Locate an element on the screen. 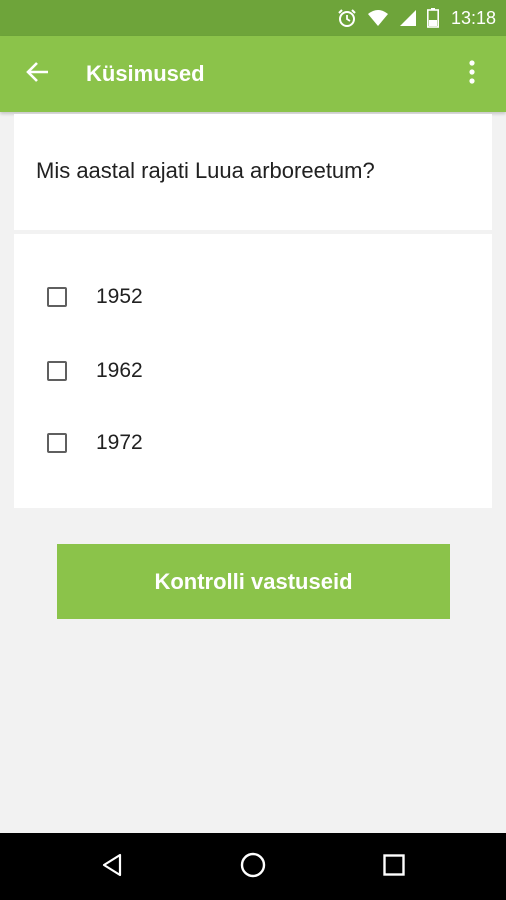 This screenshot has height=900, width=506. navigation-bar is located at coordinates (253, 866).